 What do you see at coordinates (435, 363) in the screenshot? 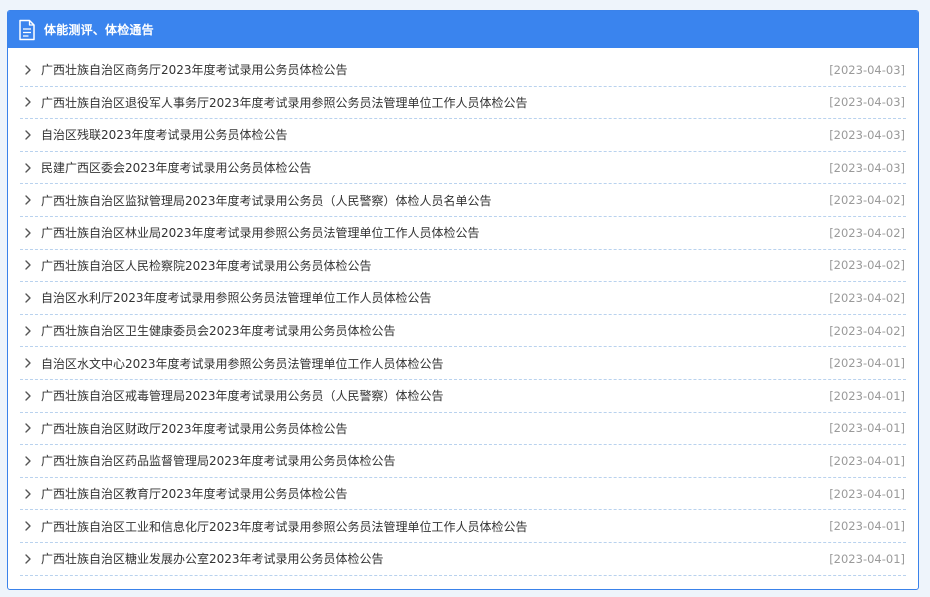
I see `notice-title-link: 自治区水文中心2023年度考试录用参照公务员法管理单位工作人员体检公告` at bounding box center [435, 363].